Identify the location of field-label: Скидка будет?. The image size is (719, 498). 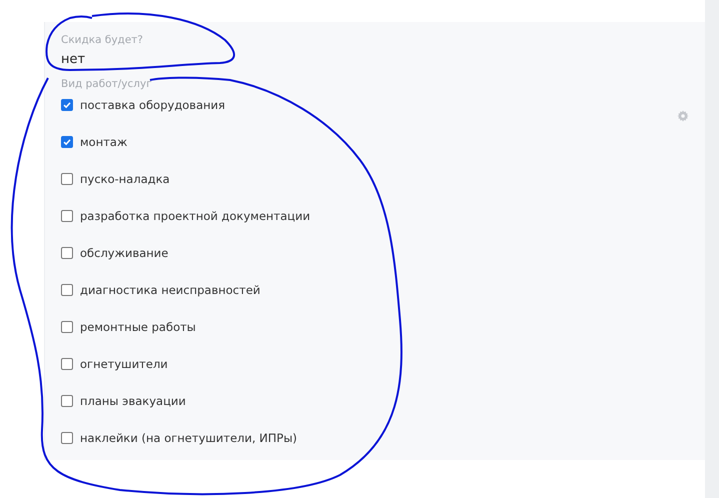
(102, 40).